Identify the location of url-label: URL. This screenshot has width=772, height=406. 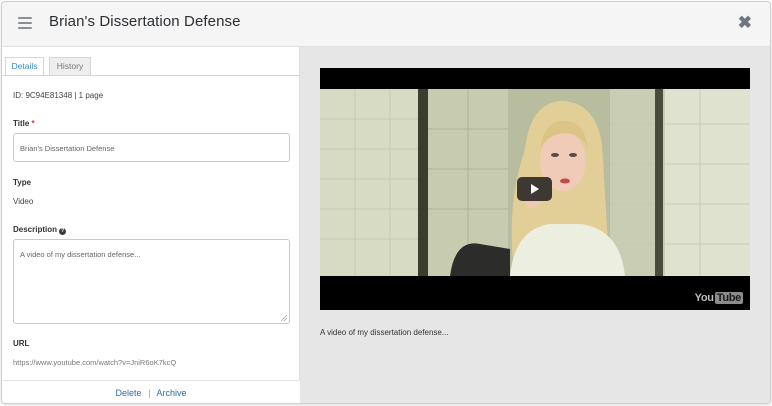
(21, 343).